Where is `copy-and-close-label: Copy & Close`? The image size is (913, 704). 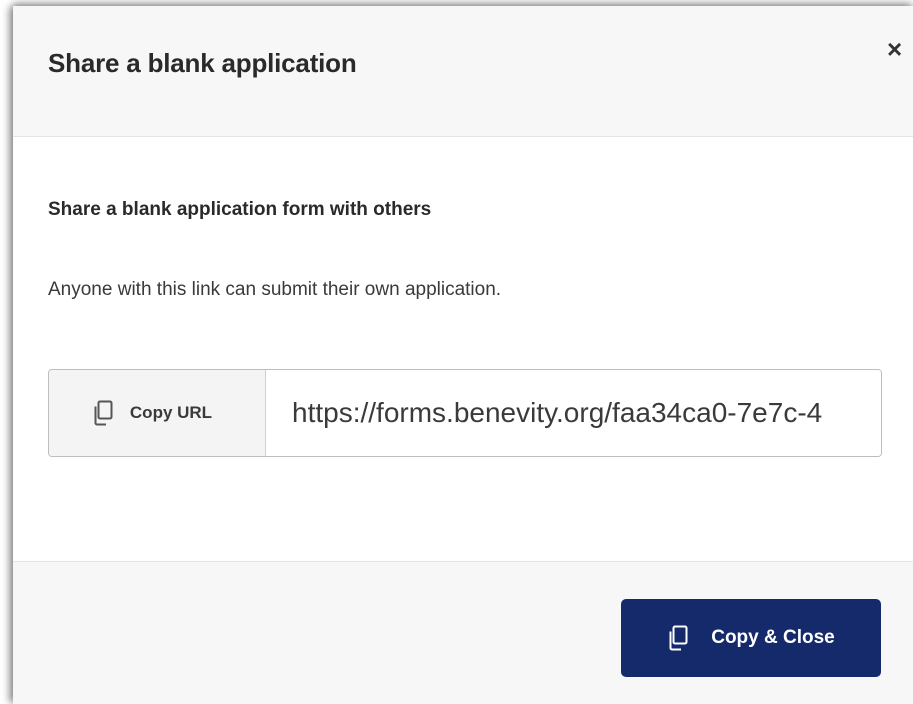 copy-and-close-label: Copy & Close is located at coordinates (773, 637).